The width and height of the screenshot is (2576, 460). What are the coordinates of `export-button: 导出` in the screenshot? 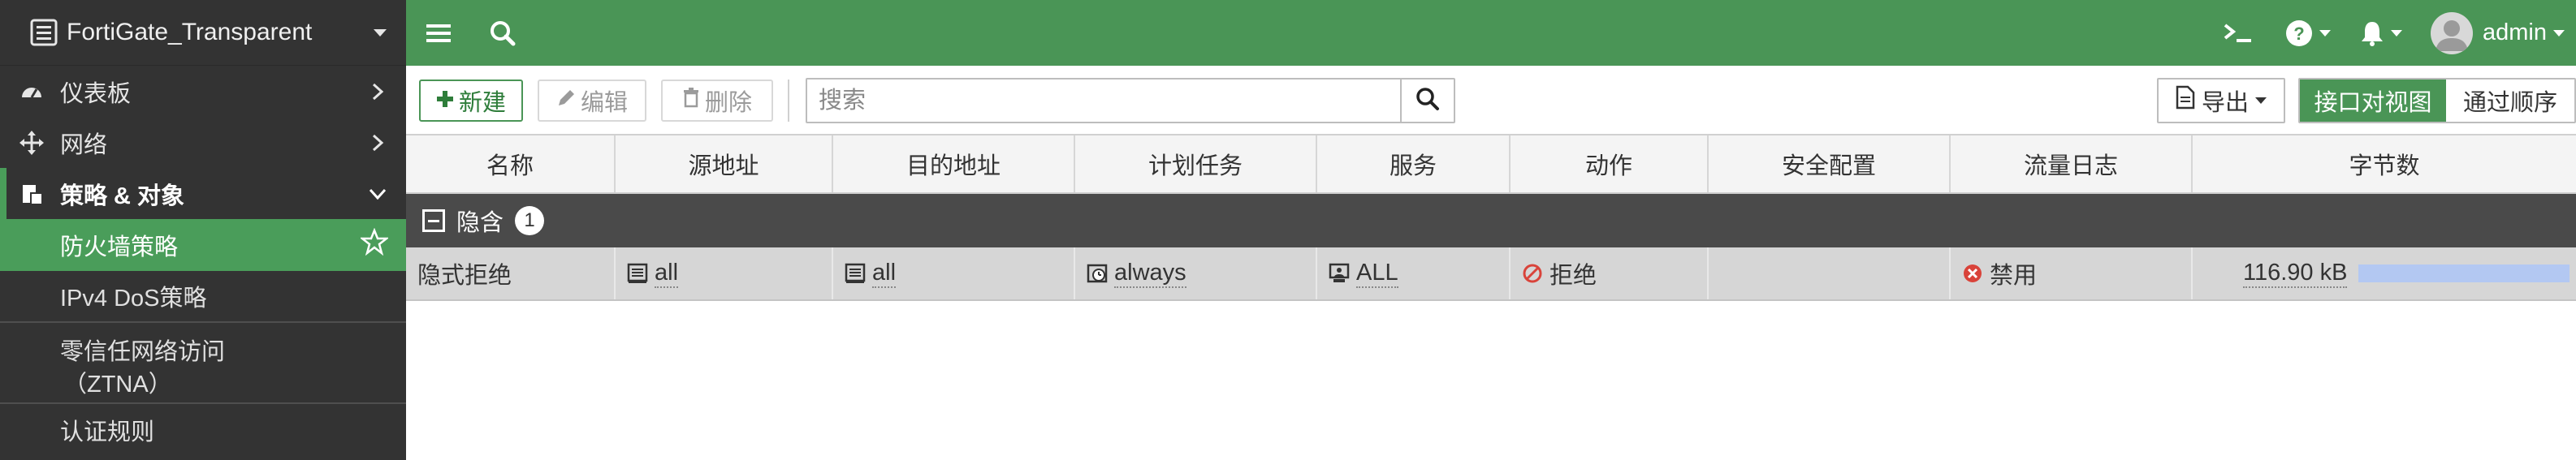 It's located at (2221, 100).